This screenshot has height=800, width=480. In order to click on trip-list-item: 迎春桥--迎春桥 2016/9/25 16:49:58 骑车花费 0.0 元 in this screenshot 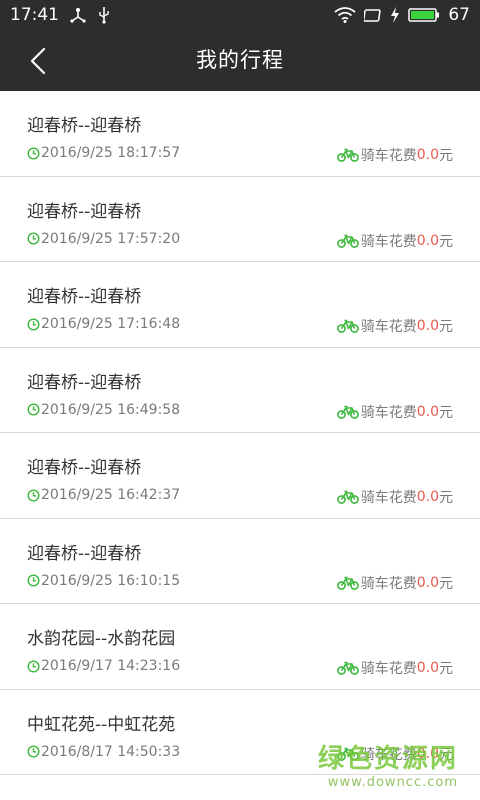, I will do `click(240, 390)`.